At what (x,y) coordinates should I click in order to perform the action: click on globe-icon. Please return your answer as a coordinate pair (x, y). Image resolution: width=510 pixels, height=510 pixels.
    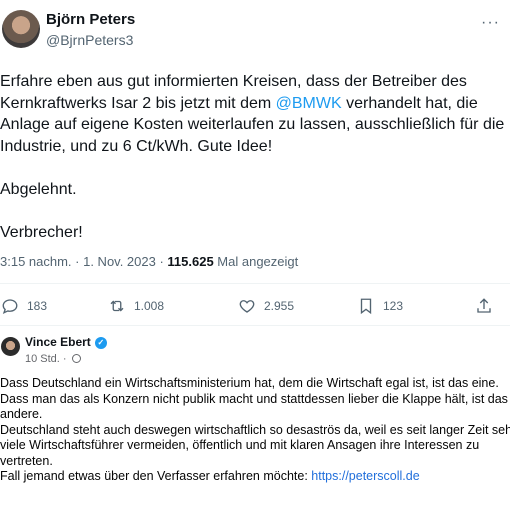
    Looking at the image, I should click on (76, 358).